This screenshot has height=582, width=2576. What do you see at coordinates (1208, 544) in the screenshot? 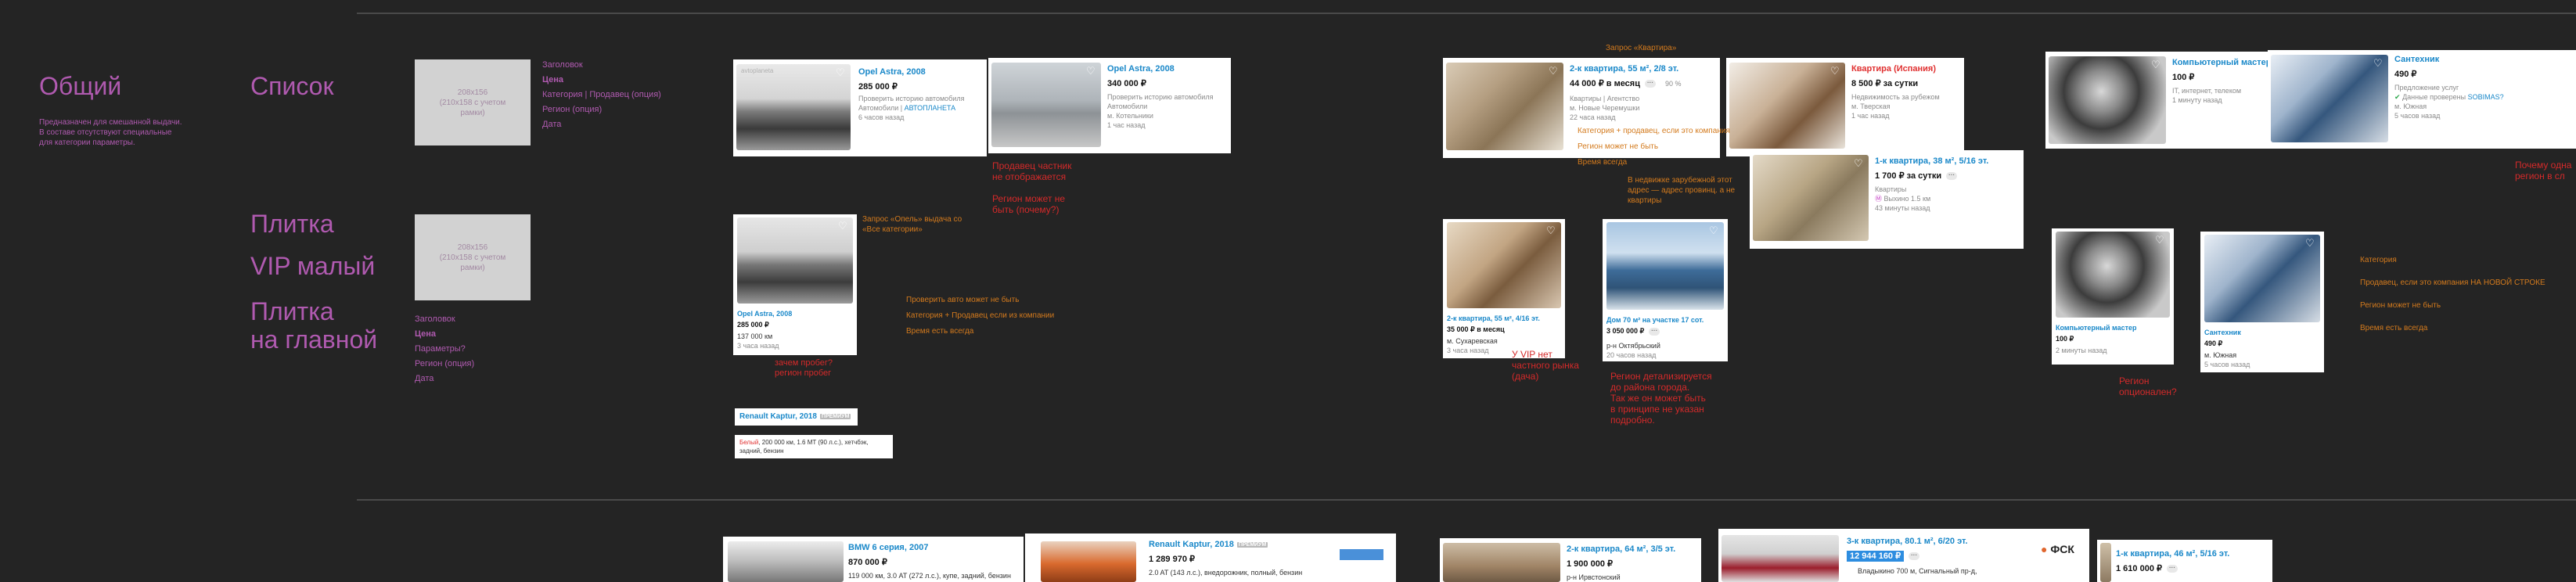
I see `car-title: Renault Kaptur, 2018 ПРЕМИУМ` at bounding box center [1208, 544].